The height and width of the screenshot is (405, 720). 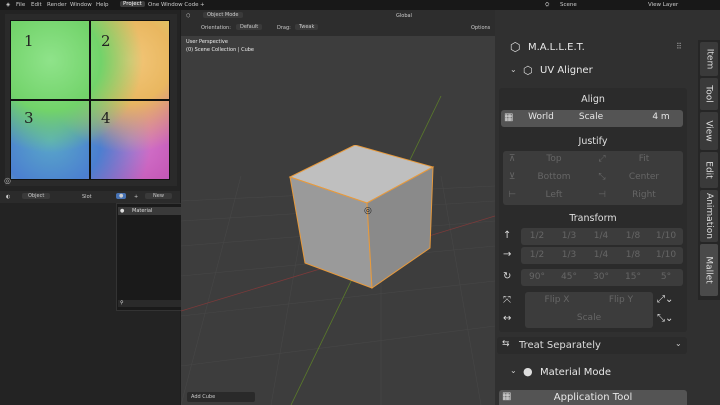 I want to click on menu-help: Help, so click(x=102, y=5).